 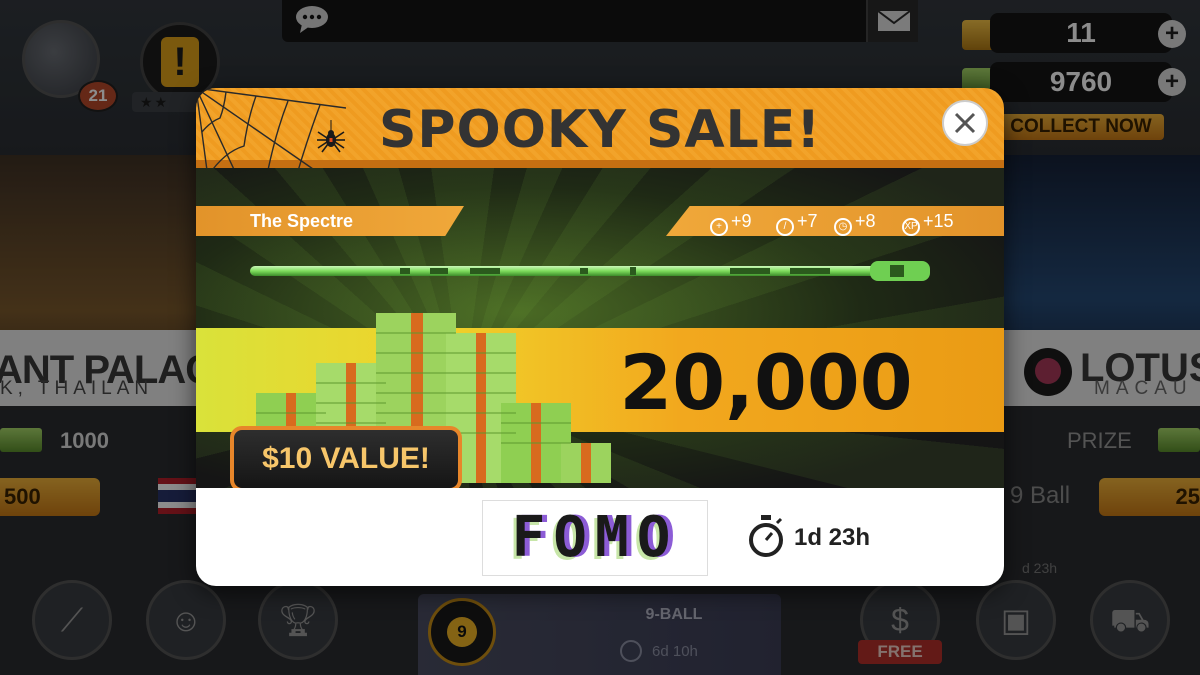 What do you see at coordinates (832, 537) in the screenshot?
I see `offer-time-left: 1d 23h` at bounding box center [832, 537].